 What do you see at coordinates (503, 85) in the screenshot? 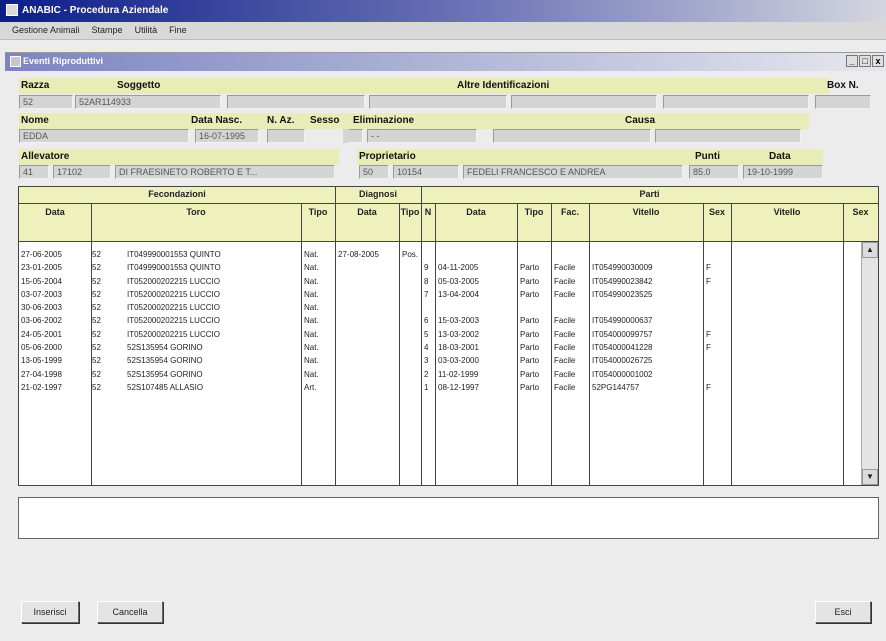
I see `label-altre-identificazioni: Altre Identificazioni` at bounding box center [503, 85].